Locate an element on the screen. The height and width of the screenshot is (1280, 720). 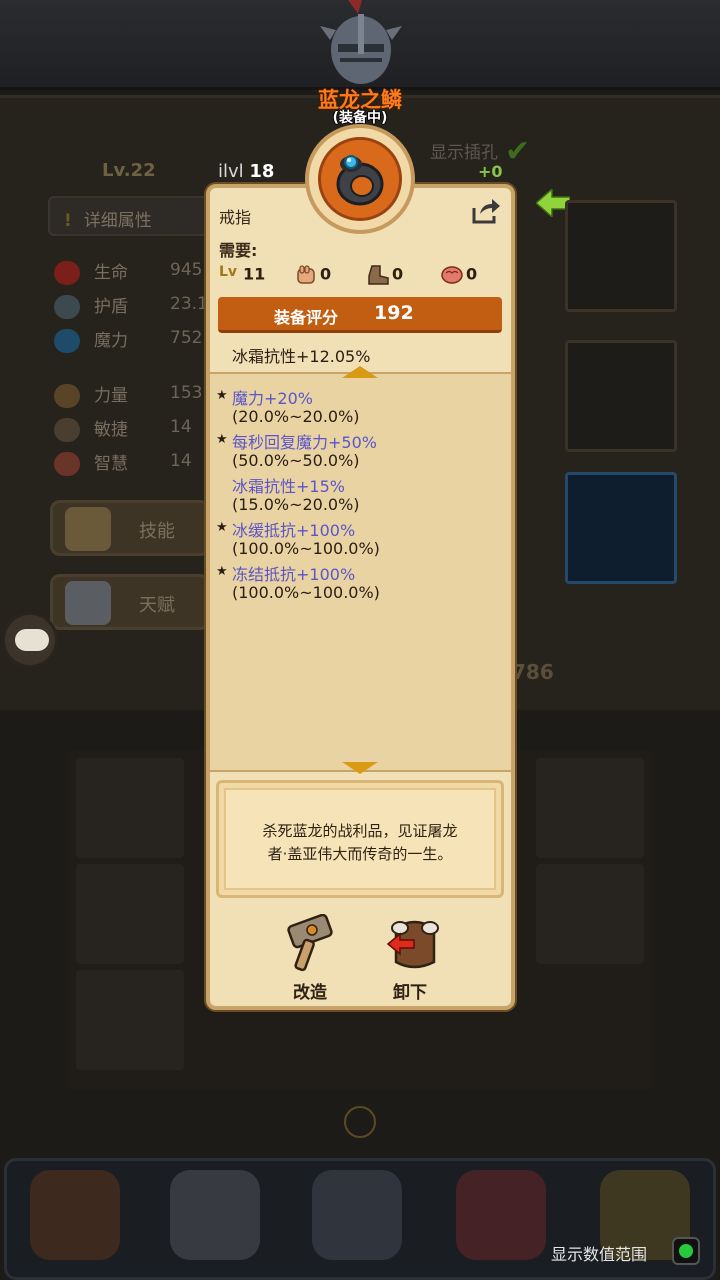
reforge-label: 改造 is located at coordinates (310, 993).